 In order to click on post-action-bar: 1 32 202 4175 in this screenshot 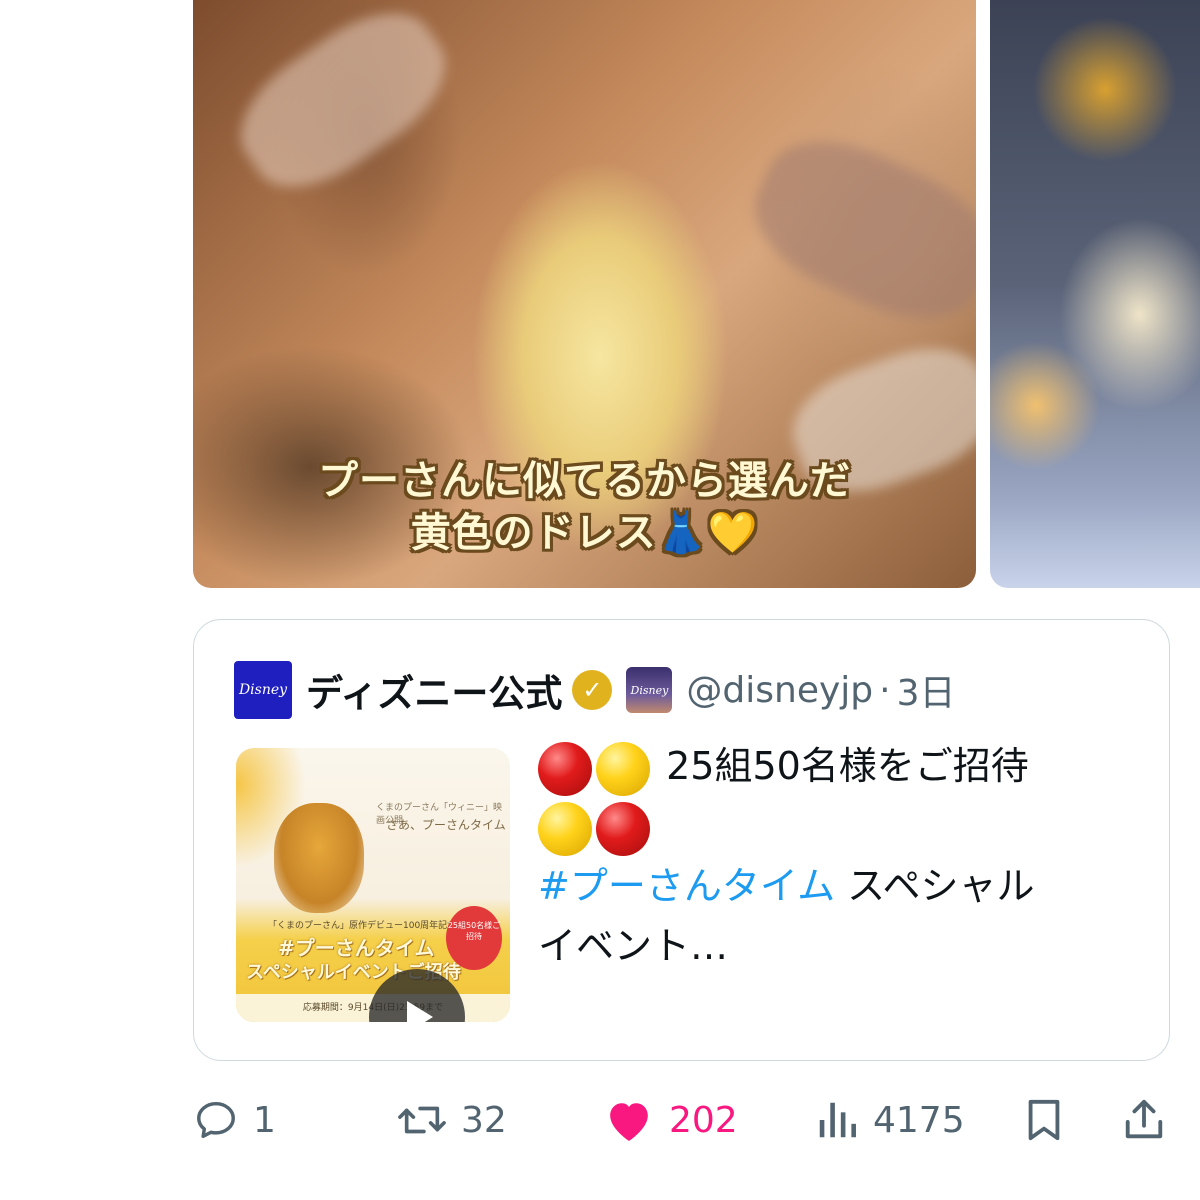, I will do `click(683, 1120)`.